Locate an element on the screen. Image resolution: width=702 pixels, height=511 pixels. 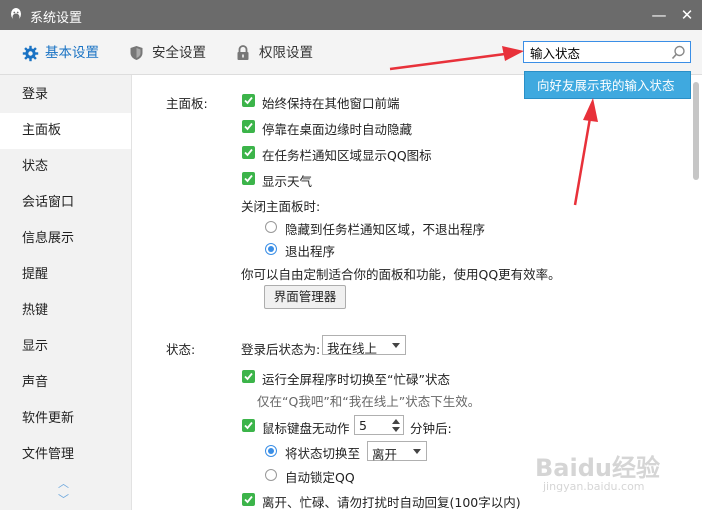
watermark-text: Baidu经验 is located at coordinates (597, 468).